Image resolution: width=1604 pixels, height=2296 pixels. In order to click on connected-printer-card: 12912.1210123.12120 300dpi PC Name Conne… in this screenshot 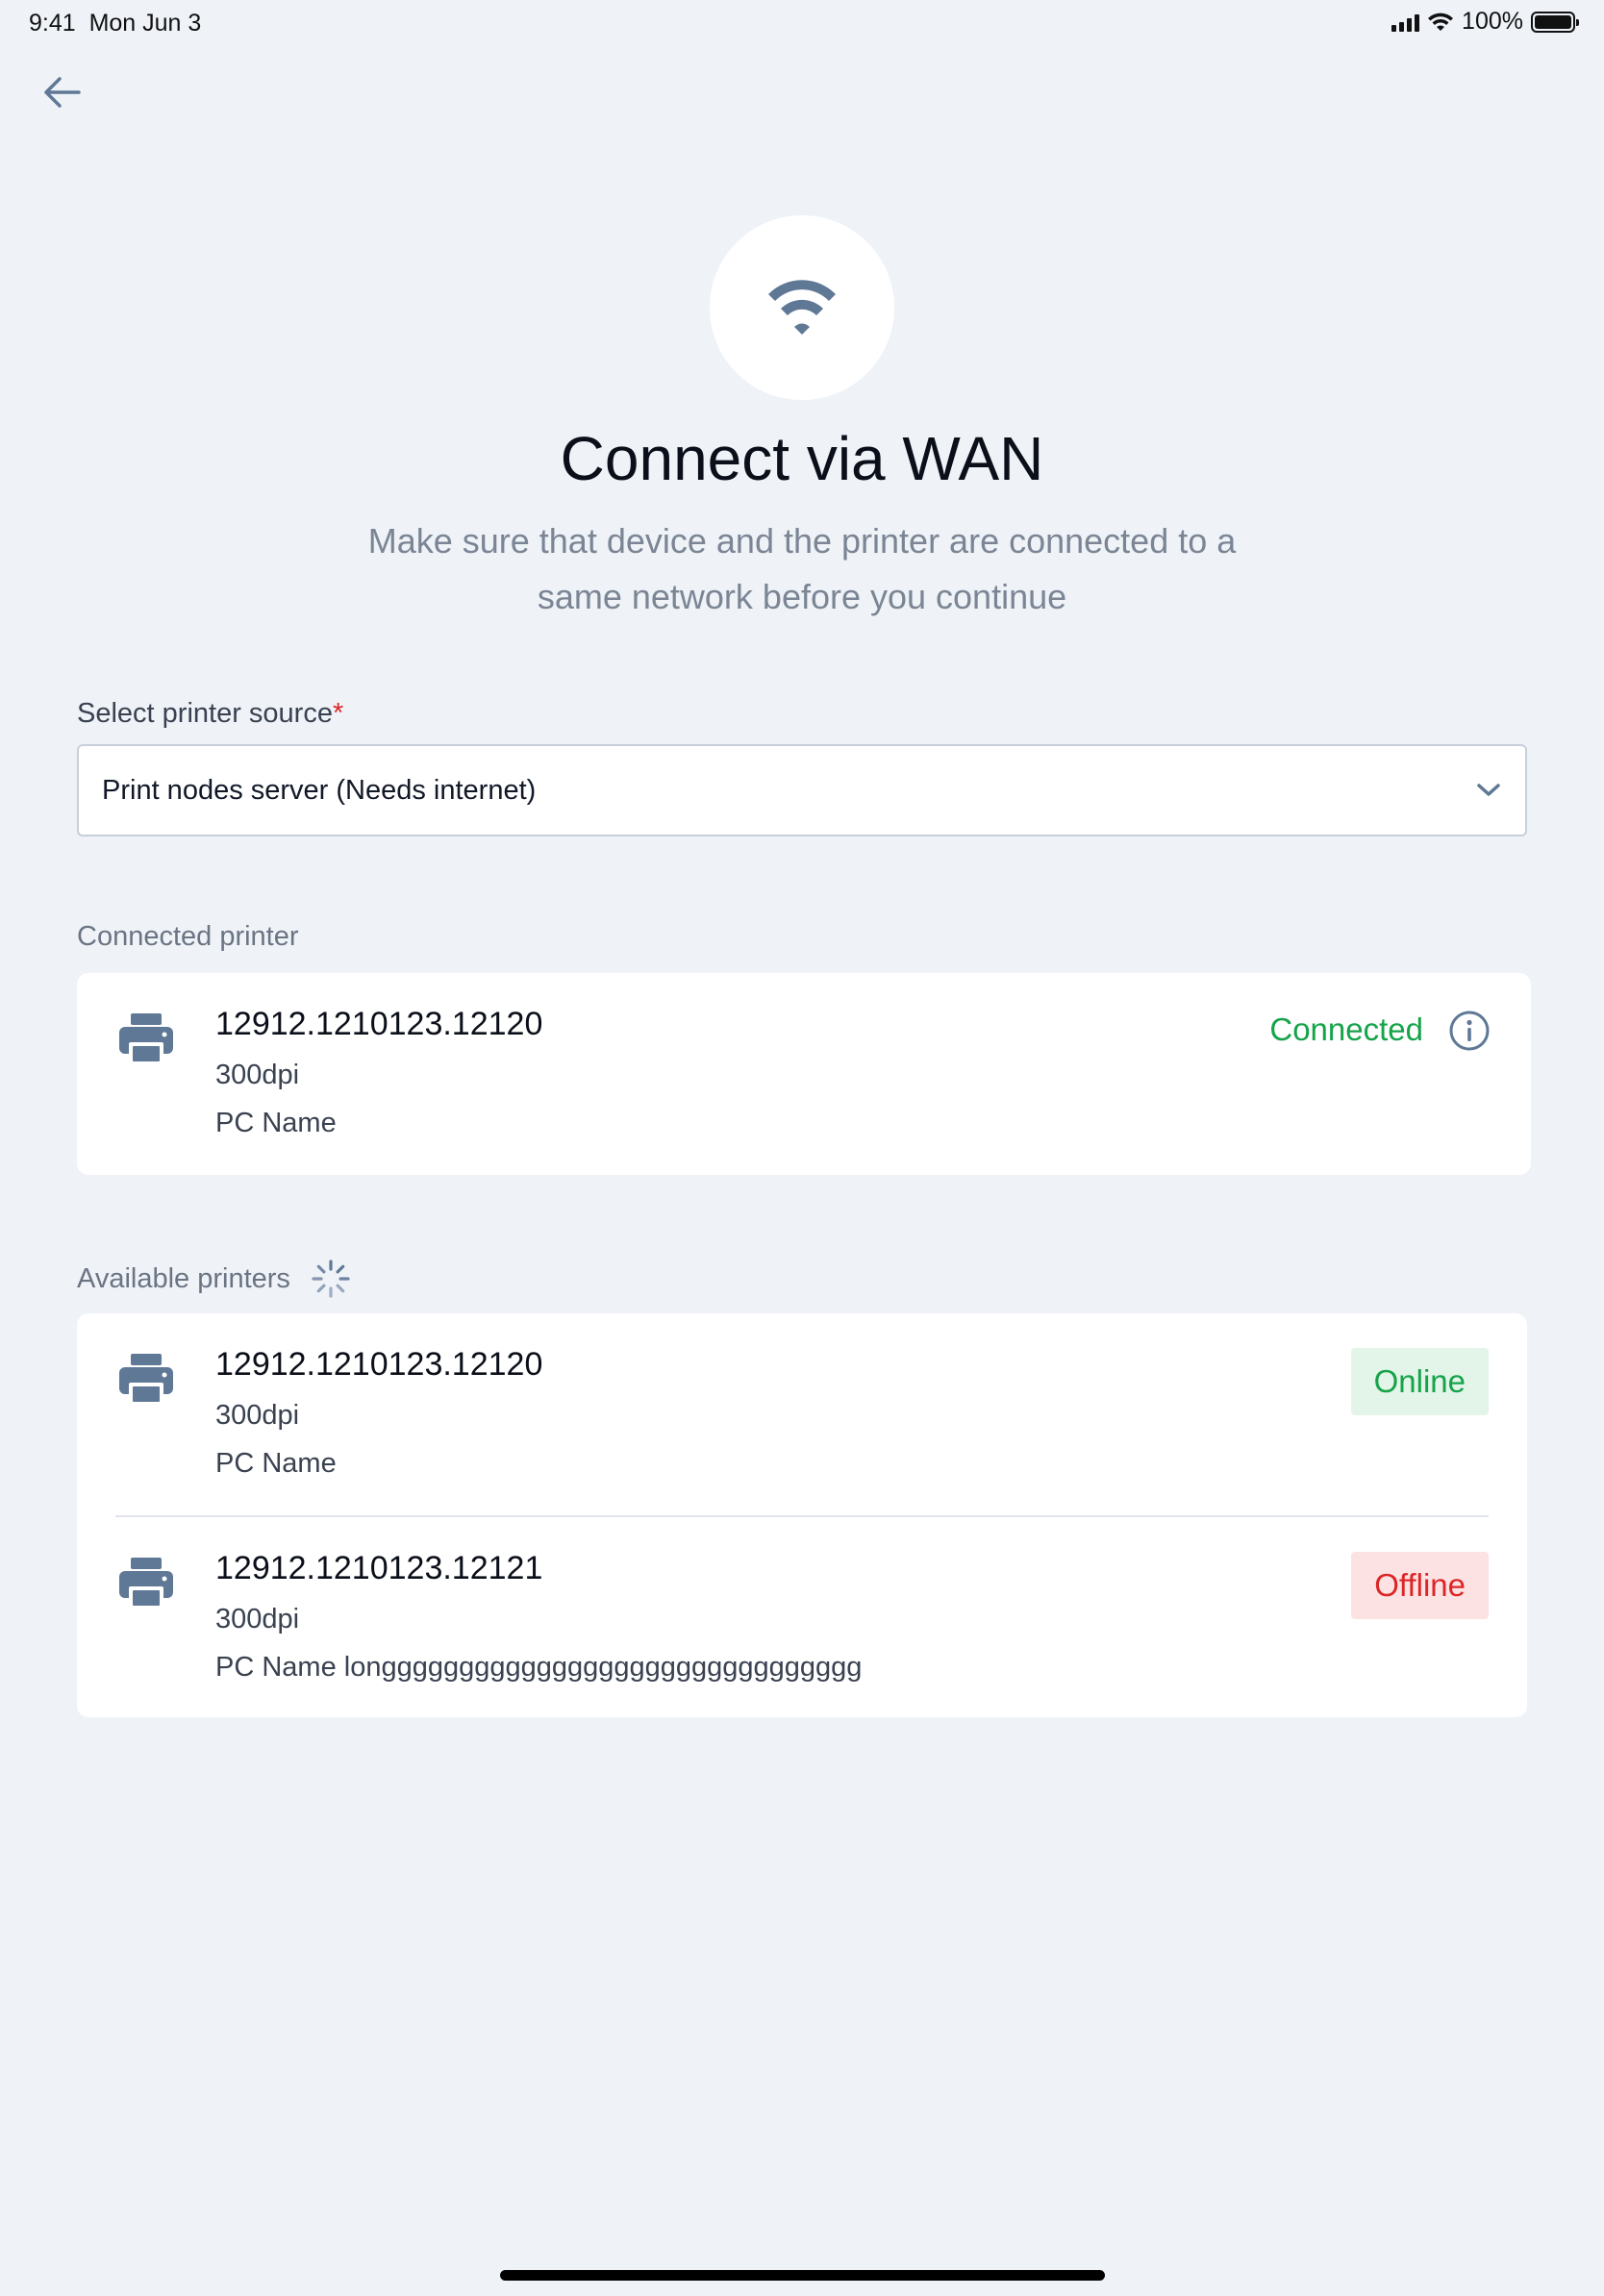, I will do `click(804, 1074)`.